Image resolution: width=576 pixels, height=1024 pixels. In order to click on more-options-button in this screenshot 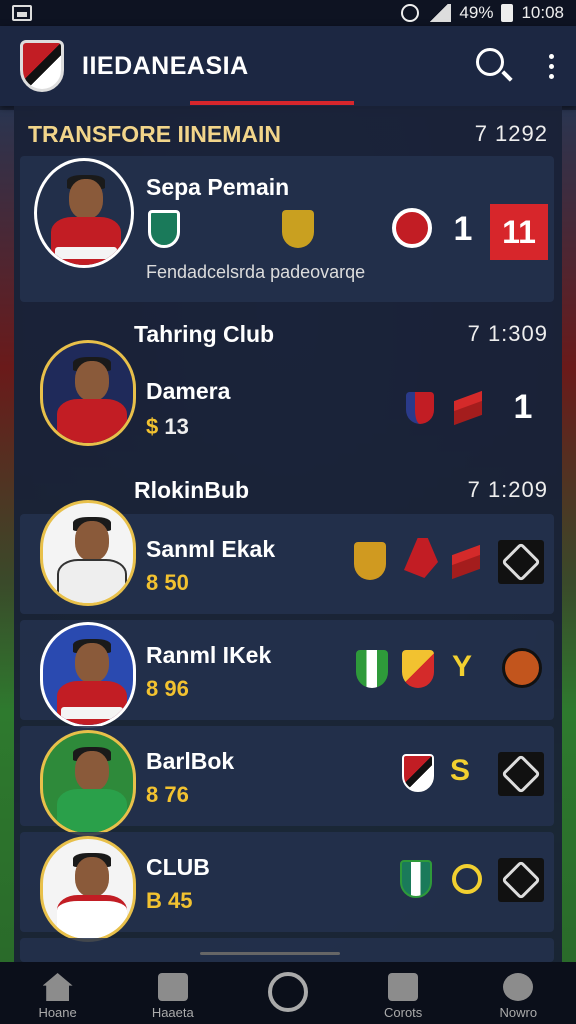, I will do `click(551, 66)`.